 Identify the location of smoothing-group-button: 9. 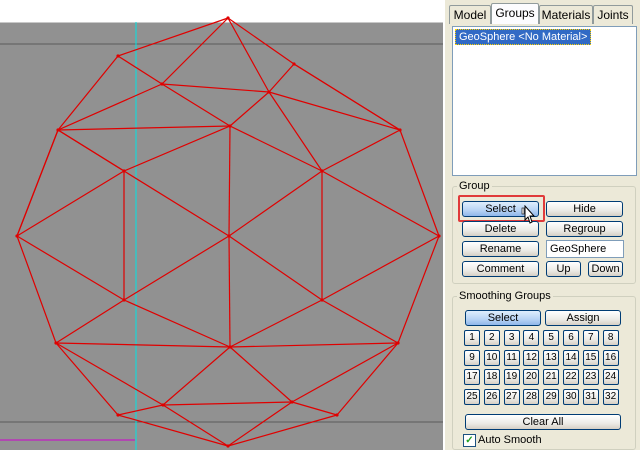
(472, 357).